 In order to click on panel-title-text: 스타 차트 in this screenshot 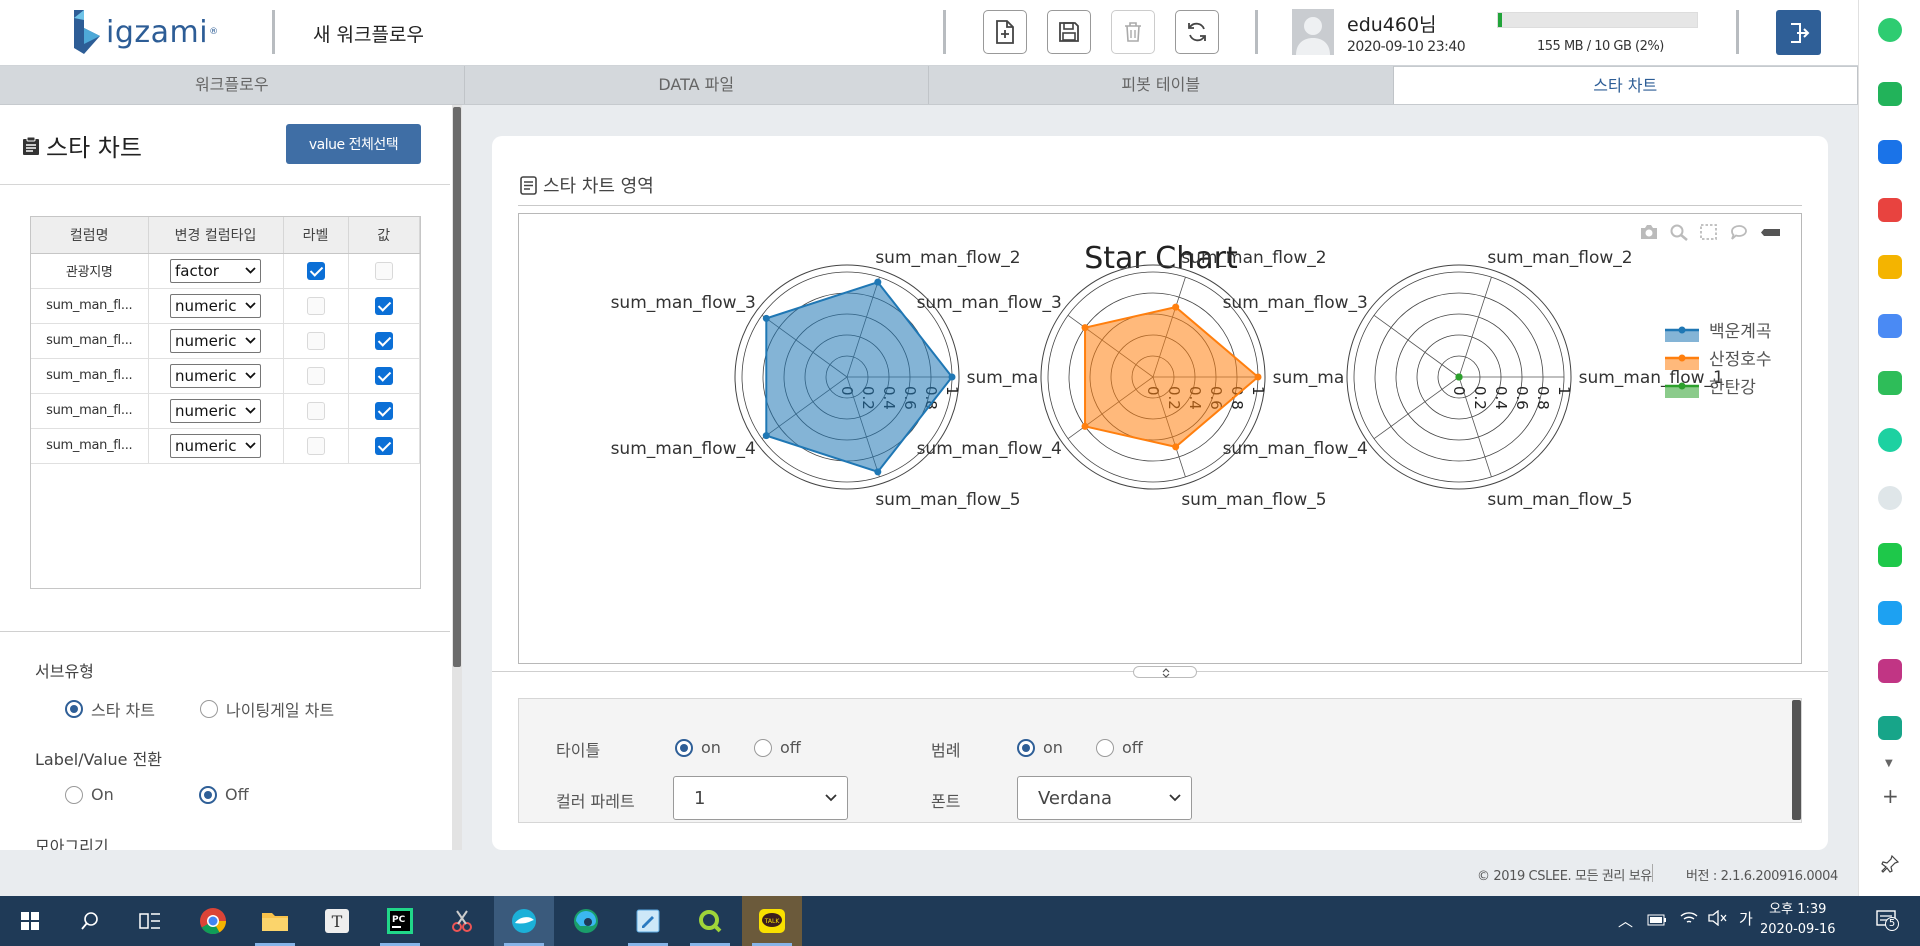, I will do `click(94, 148)`.